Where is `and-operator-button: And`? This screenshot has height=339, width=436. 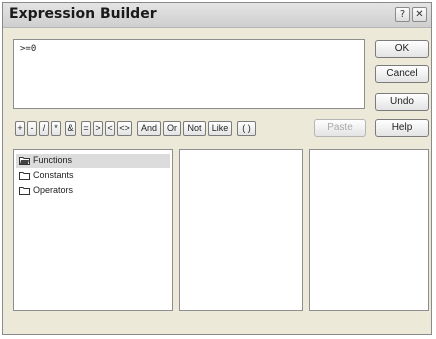
and-operator-button: And is located at coordinates (149, 128).